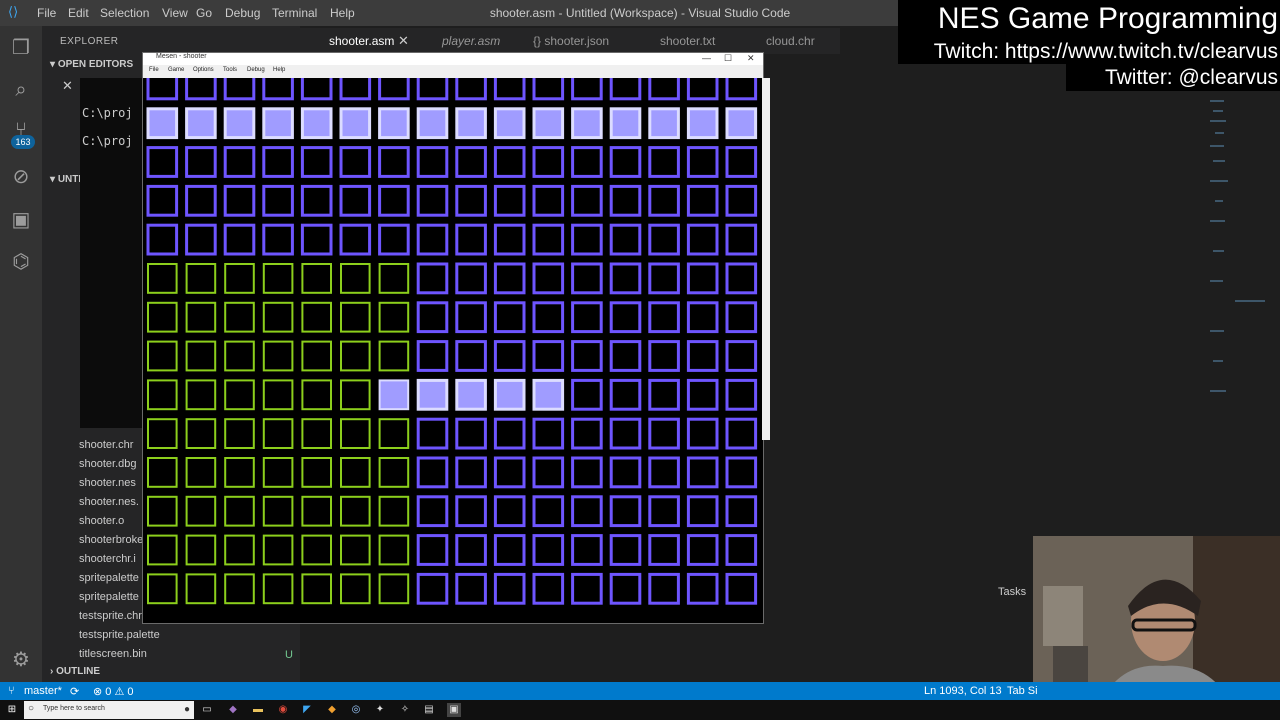 This screenshot has width=1280, height=720. What do you see at coordinates (107, 483) in the screenshot?
I see `file-item: shooter.nes` at bounding box center [107, 483].